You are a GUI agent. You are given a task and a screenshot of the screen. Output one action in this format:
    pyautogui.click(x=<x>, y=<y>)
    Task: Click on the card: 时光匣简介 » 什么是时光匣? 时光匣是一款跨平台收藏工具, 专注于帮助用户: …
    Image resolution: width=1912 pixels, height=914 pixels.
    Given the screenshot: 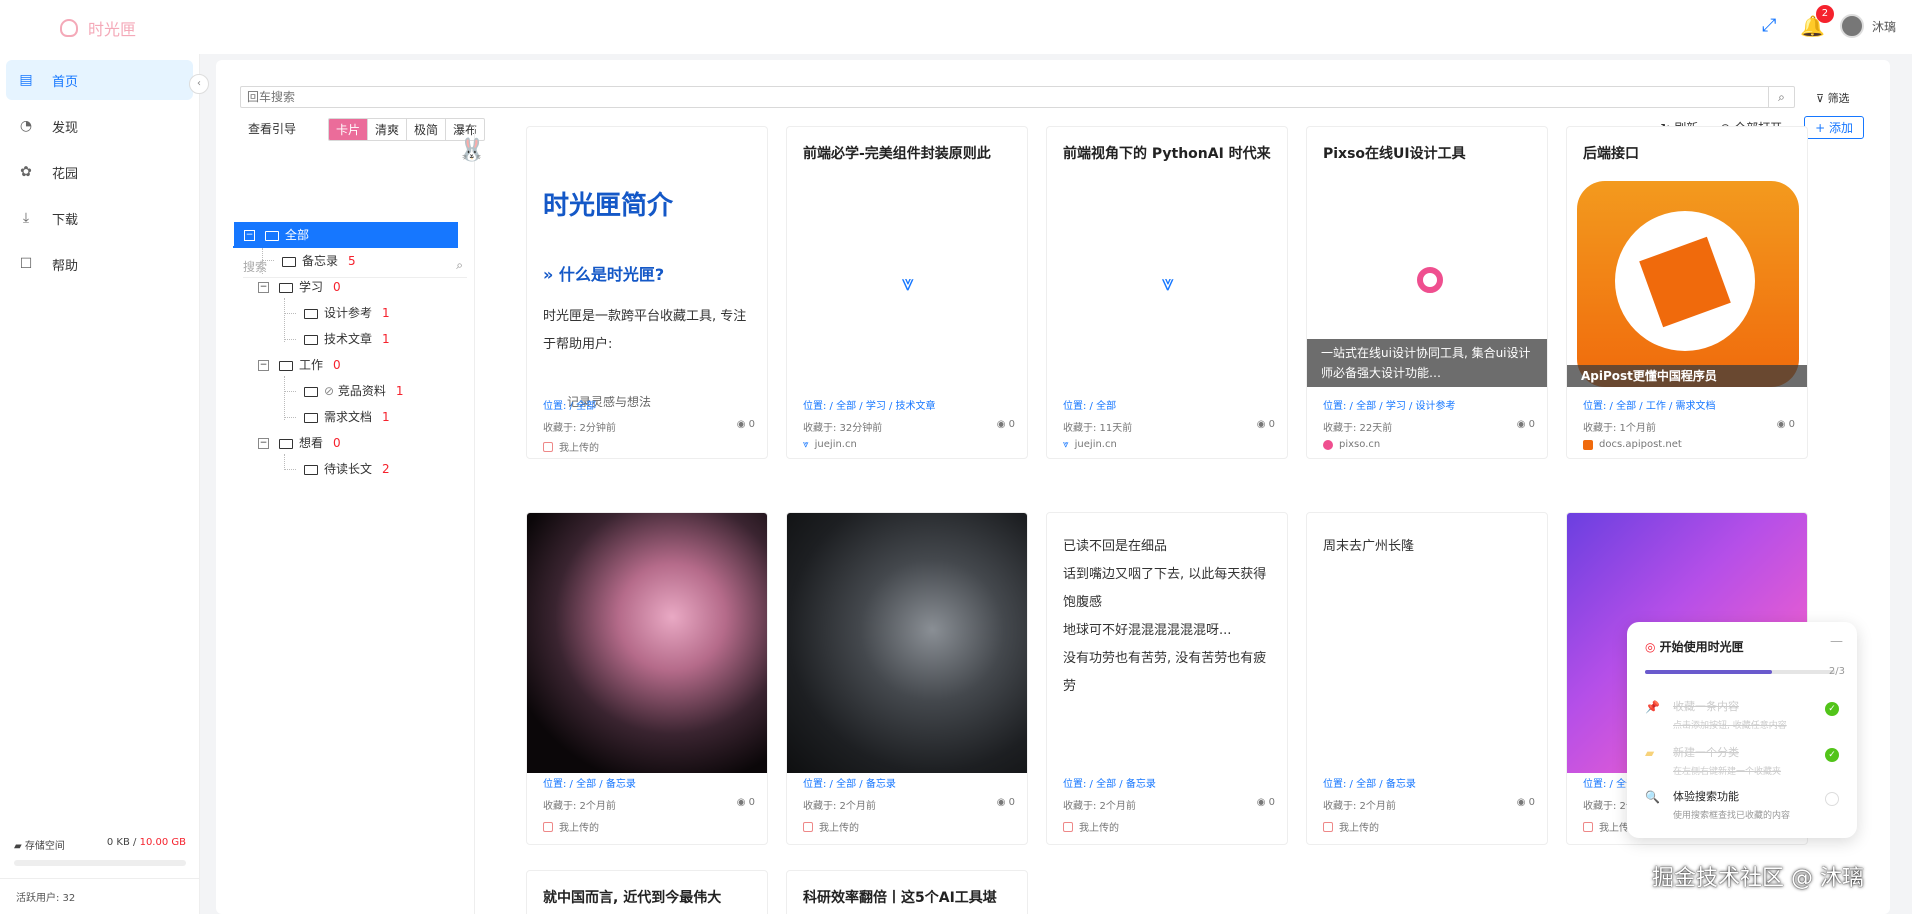 What is the action you would take?
    pyautogui.click(x=647, y=292)
    